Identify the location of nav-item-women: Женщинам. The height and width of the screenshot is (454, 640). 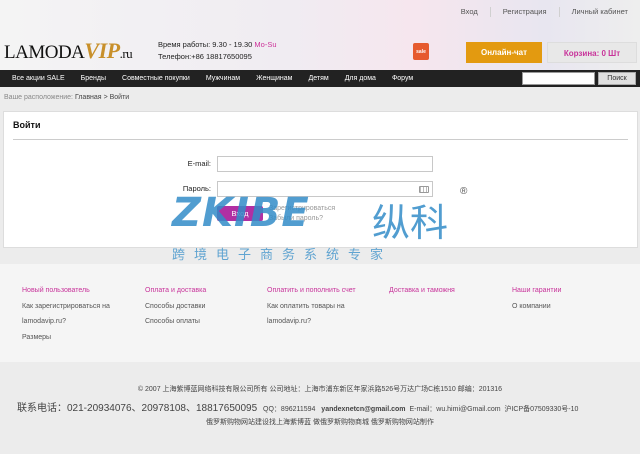
(274, 78).